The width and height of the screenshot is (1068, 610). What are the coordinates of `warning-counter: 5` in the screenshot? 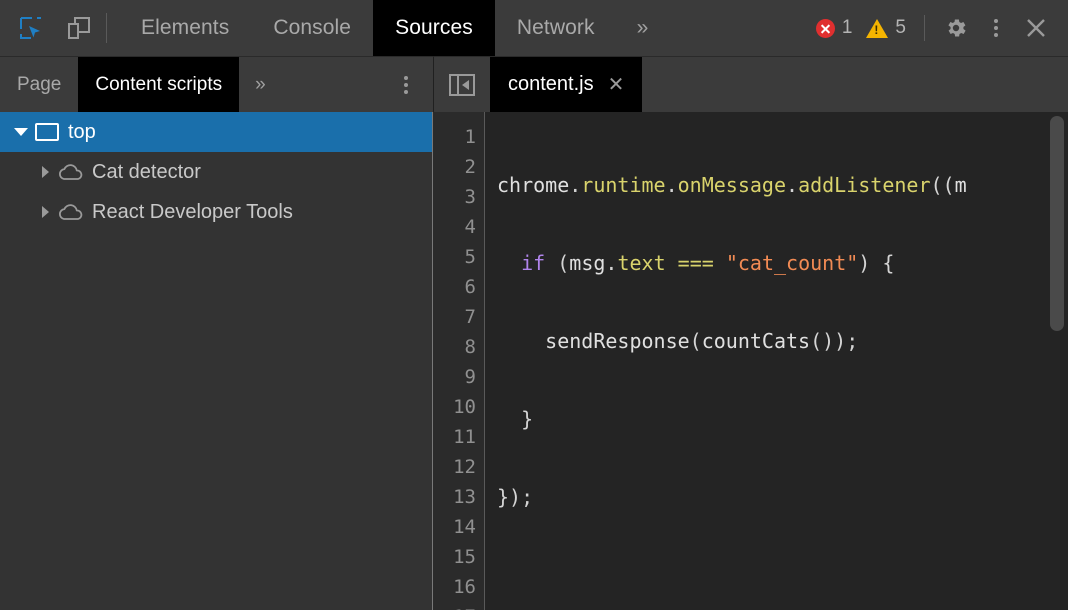 It's located at (886, 28).